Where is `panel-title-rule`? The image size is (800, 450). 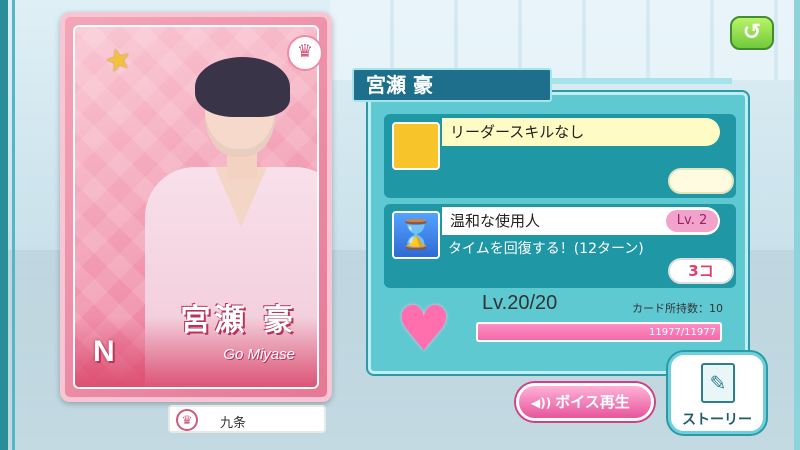
panel-title-rule is located at coordinates (642, 81).